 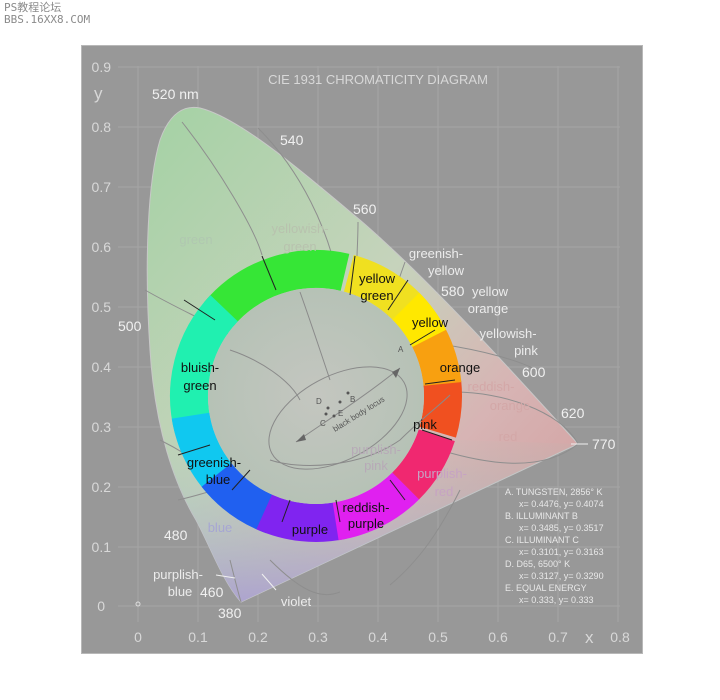 What do you see at coordinates (102, 487) in the screenshot?
I see `y-tick: 0.2` at bounding box center [102, 487].